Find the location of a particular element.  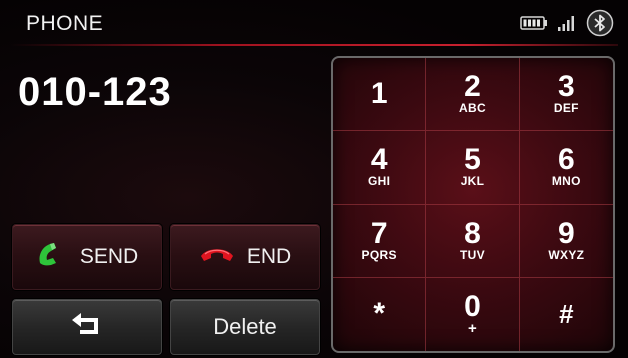

key-digit: 8 is located at coordinates (472, 233).